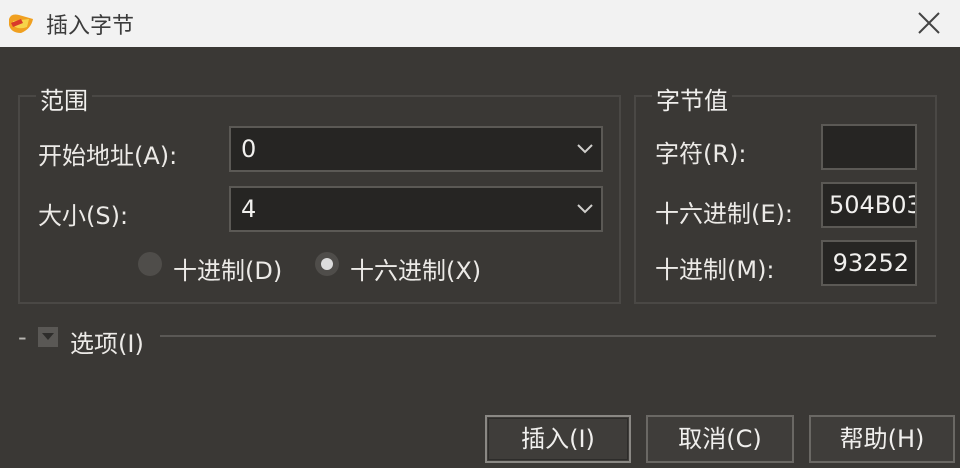 The height and width of the screenshot is (468, 960). Describe the element at coordinates (21, 23) in the screenshot. I see `pencil-app-icon` at that location.